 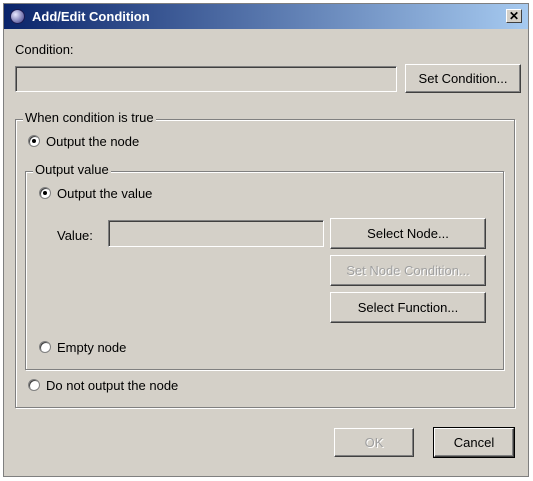 I want to click on dialog-title: Add/Edit Condition, so click(x=91, y=16).